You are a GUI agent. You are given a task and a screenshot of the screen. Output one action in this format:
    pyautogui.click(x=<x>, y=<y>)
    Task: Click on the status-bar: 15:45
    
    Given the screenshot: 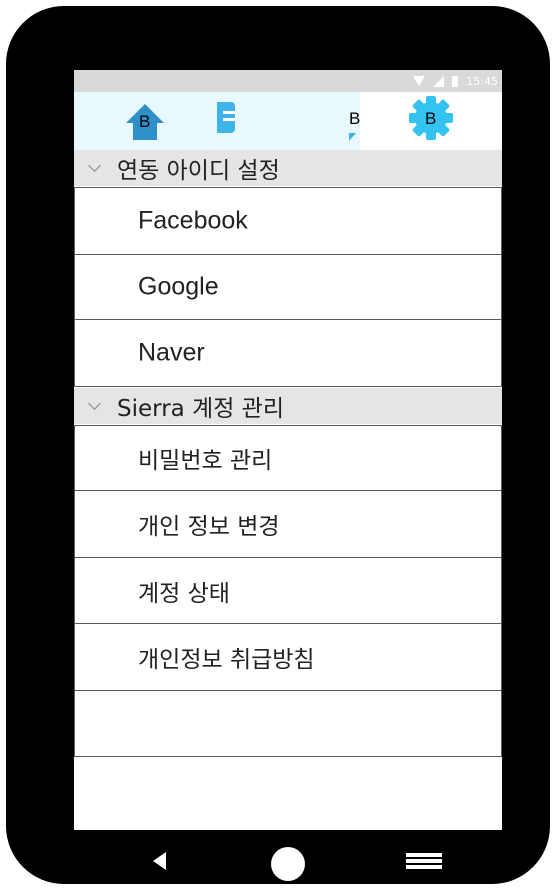 What is the action you would take?
    pyautogui.click(x=288, y=81)
    